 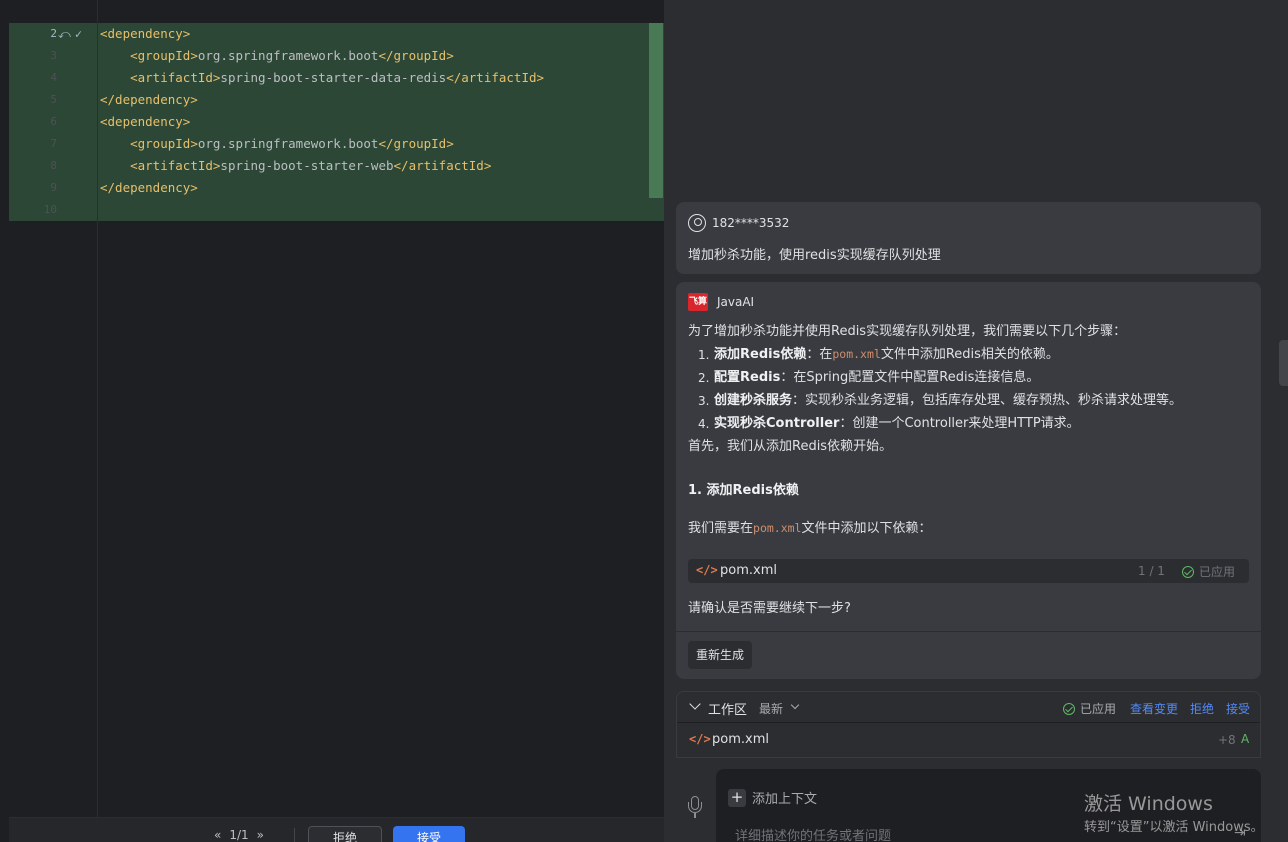 I want to click on instruction-text: 我们需要在, so click(x=721, y=528).